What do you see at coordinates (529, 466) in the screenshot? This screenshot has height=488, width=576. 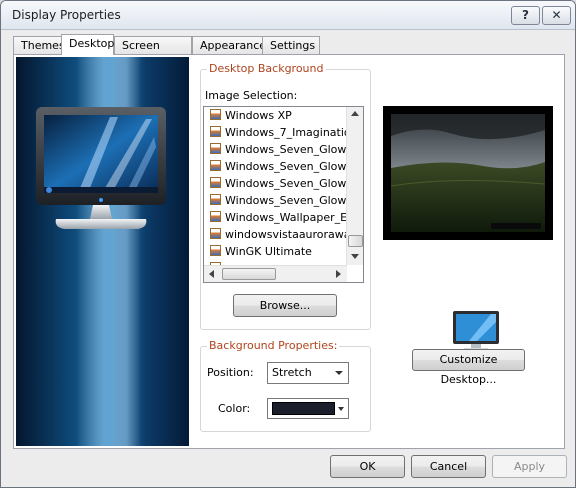 I see `apply-button: Apply` at bounding box center [529, 466].